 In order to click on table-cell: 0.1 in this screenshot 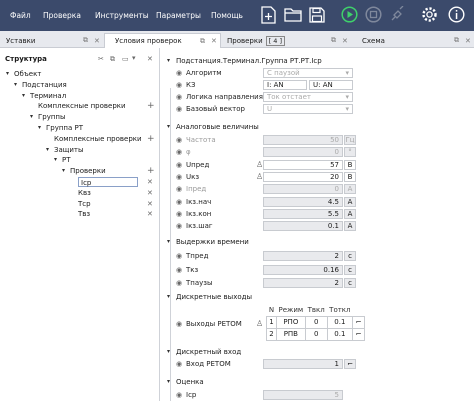, I will do `click(340, 322)`.